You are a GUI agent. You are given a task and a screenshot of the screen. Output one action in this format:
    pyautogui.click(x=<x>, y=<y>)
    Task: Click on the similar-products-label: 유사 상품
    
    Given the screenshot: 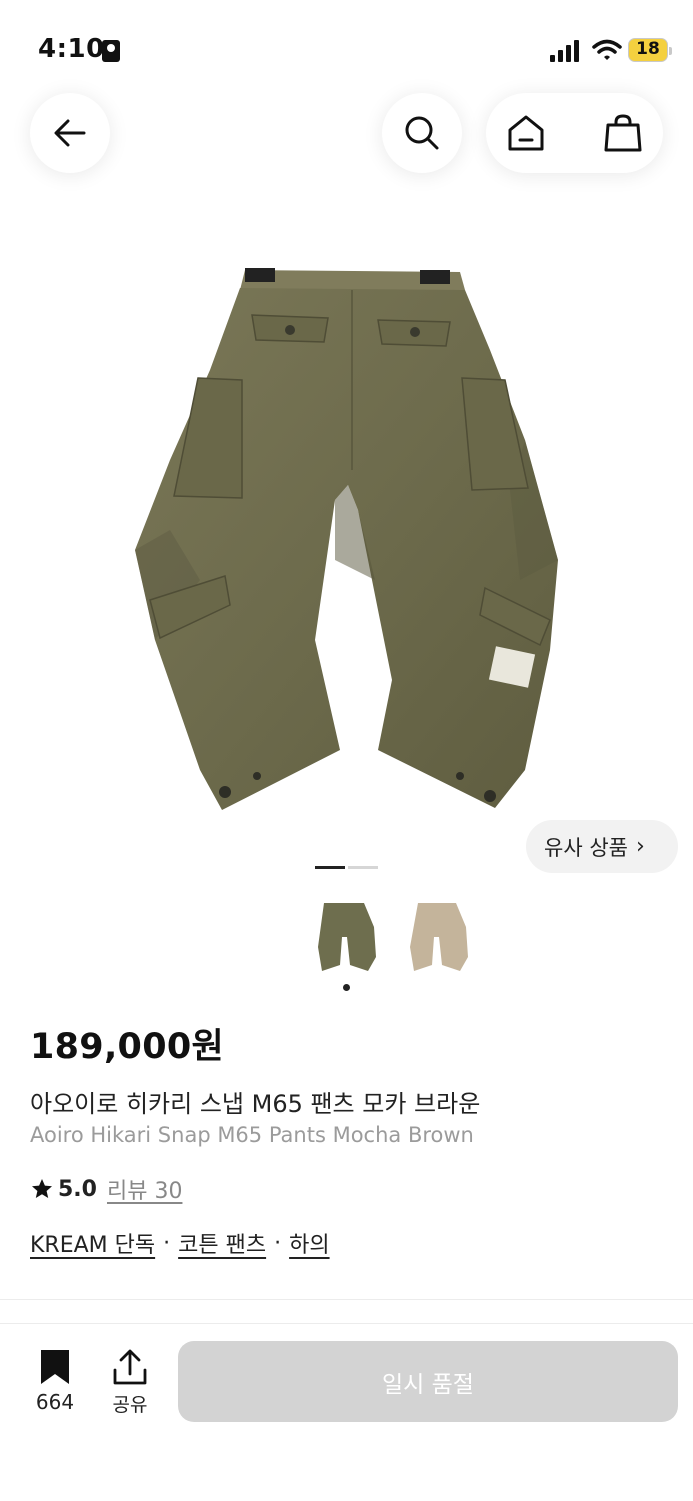 What is the action you would take?
    pyautogui.click(x=586, y=847)
    